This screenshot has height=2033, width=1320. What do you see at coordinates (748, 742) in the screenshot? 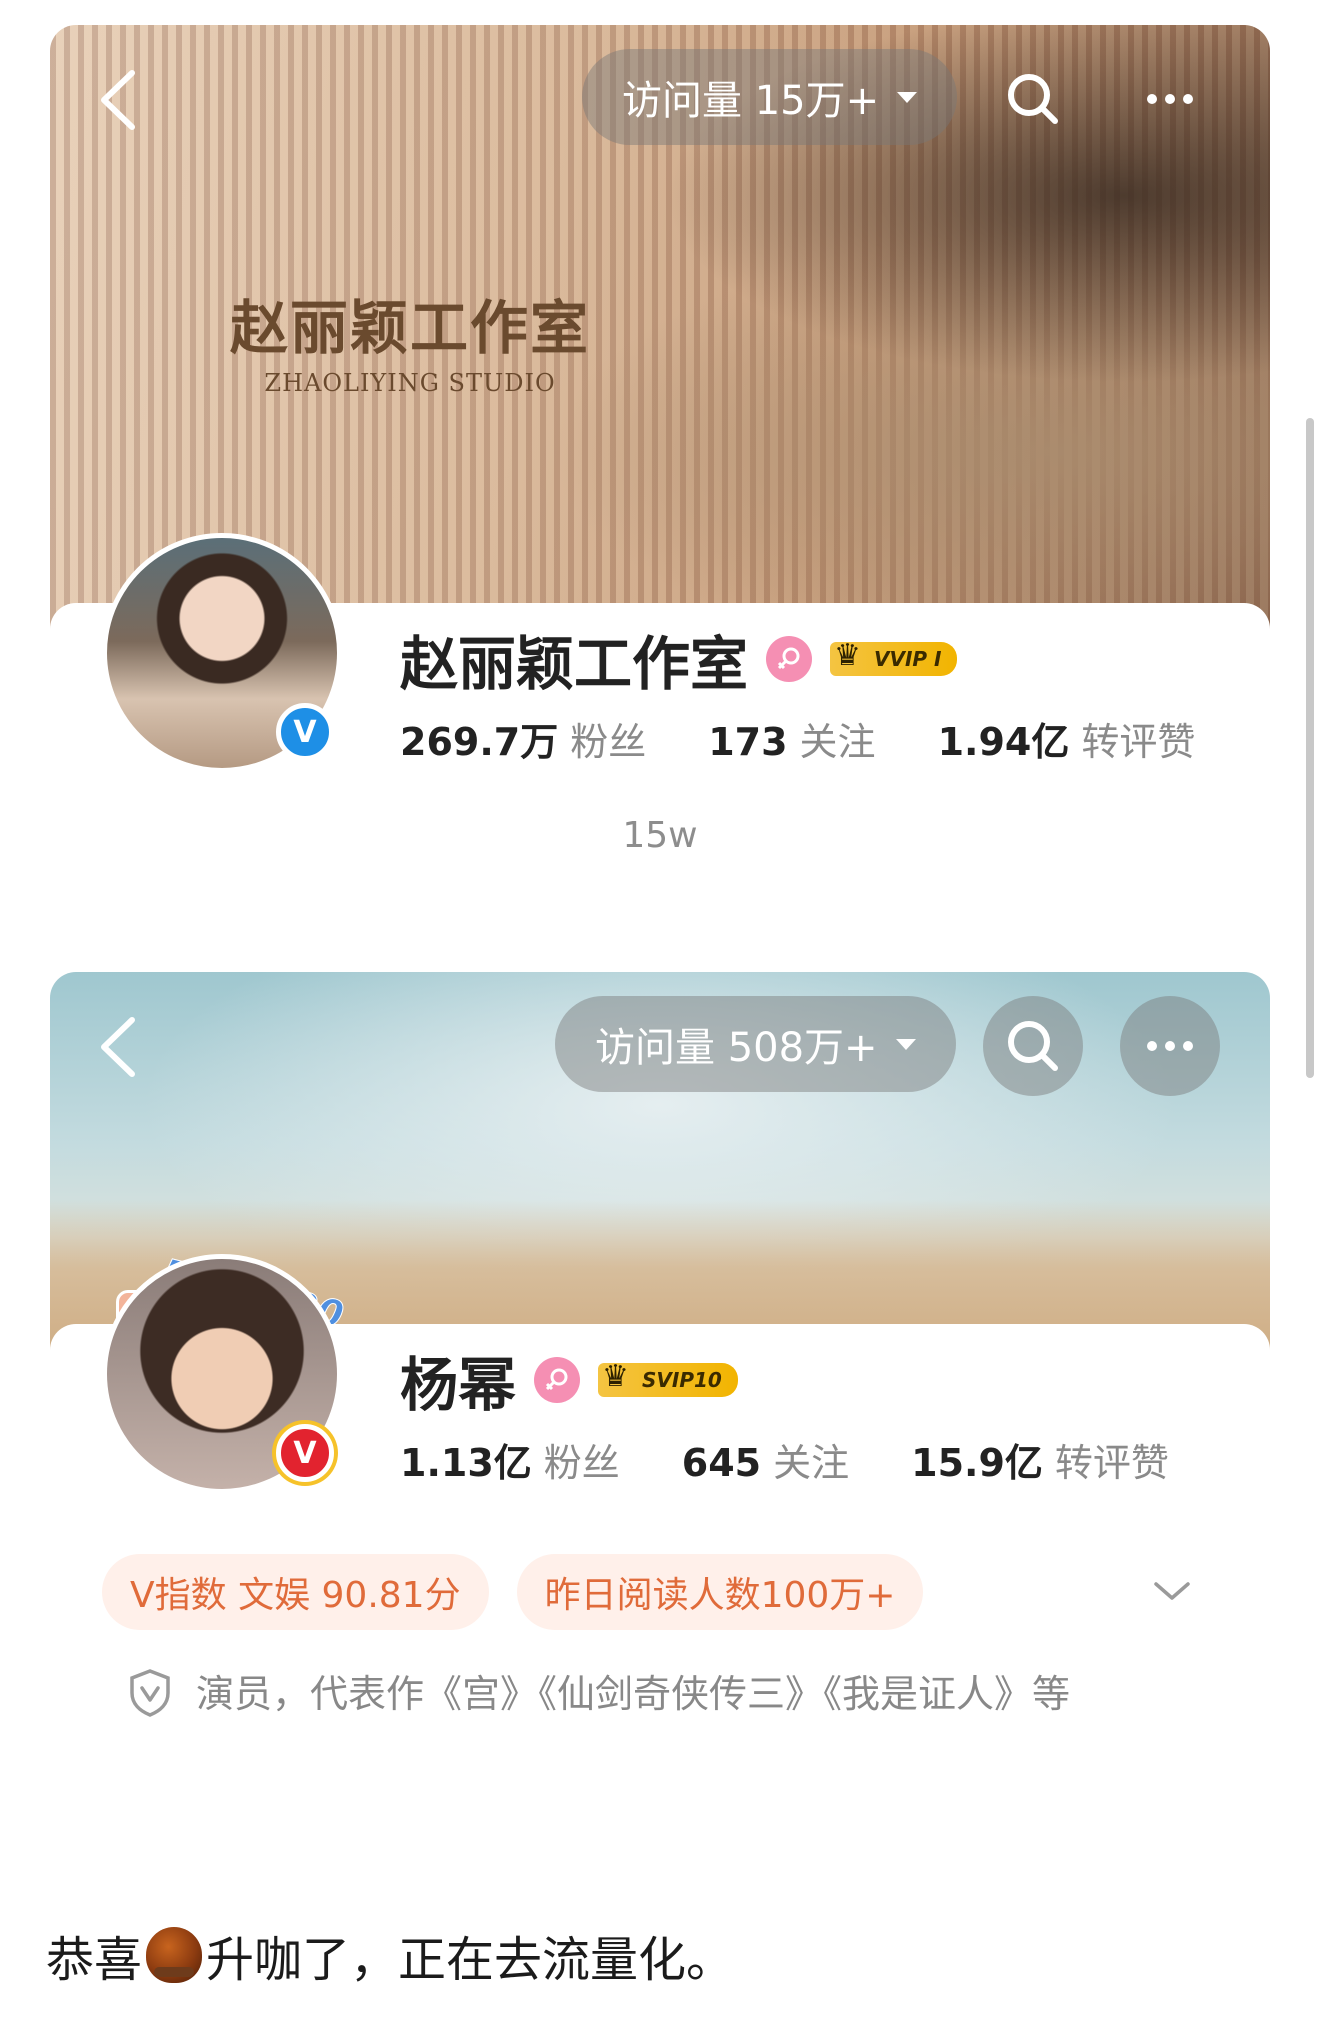
I see `stat-value: 173` at bounding box center [748, 742].